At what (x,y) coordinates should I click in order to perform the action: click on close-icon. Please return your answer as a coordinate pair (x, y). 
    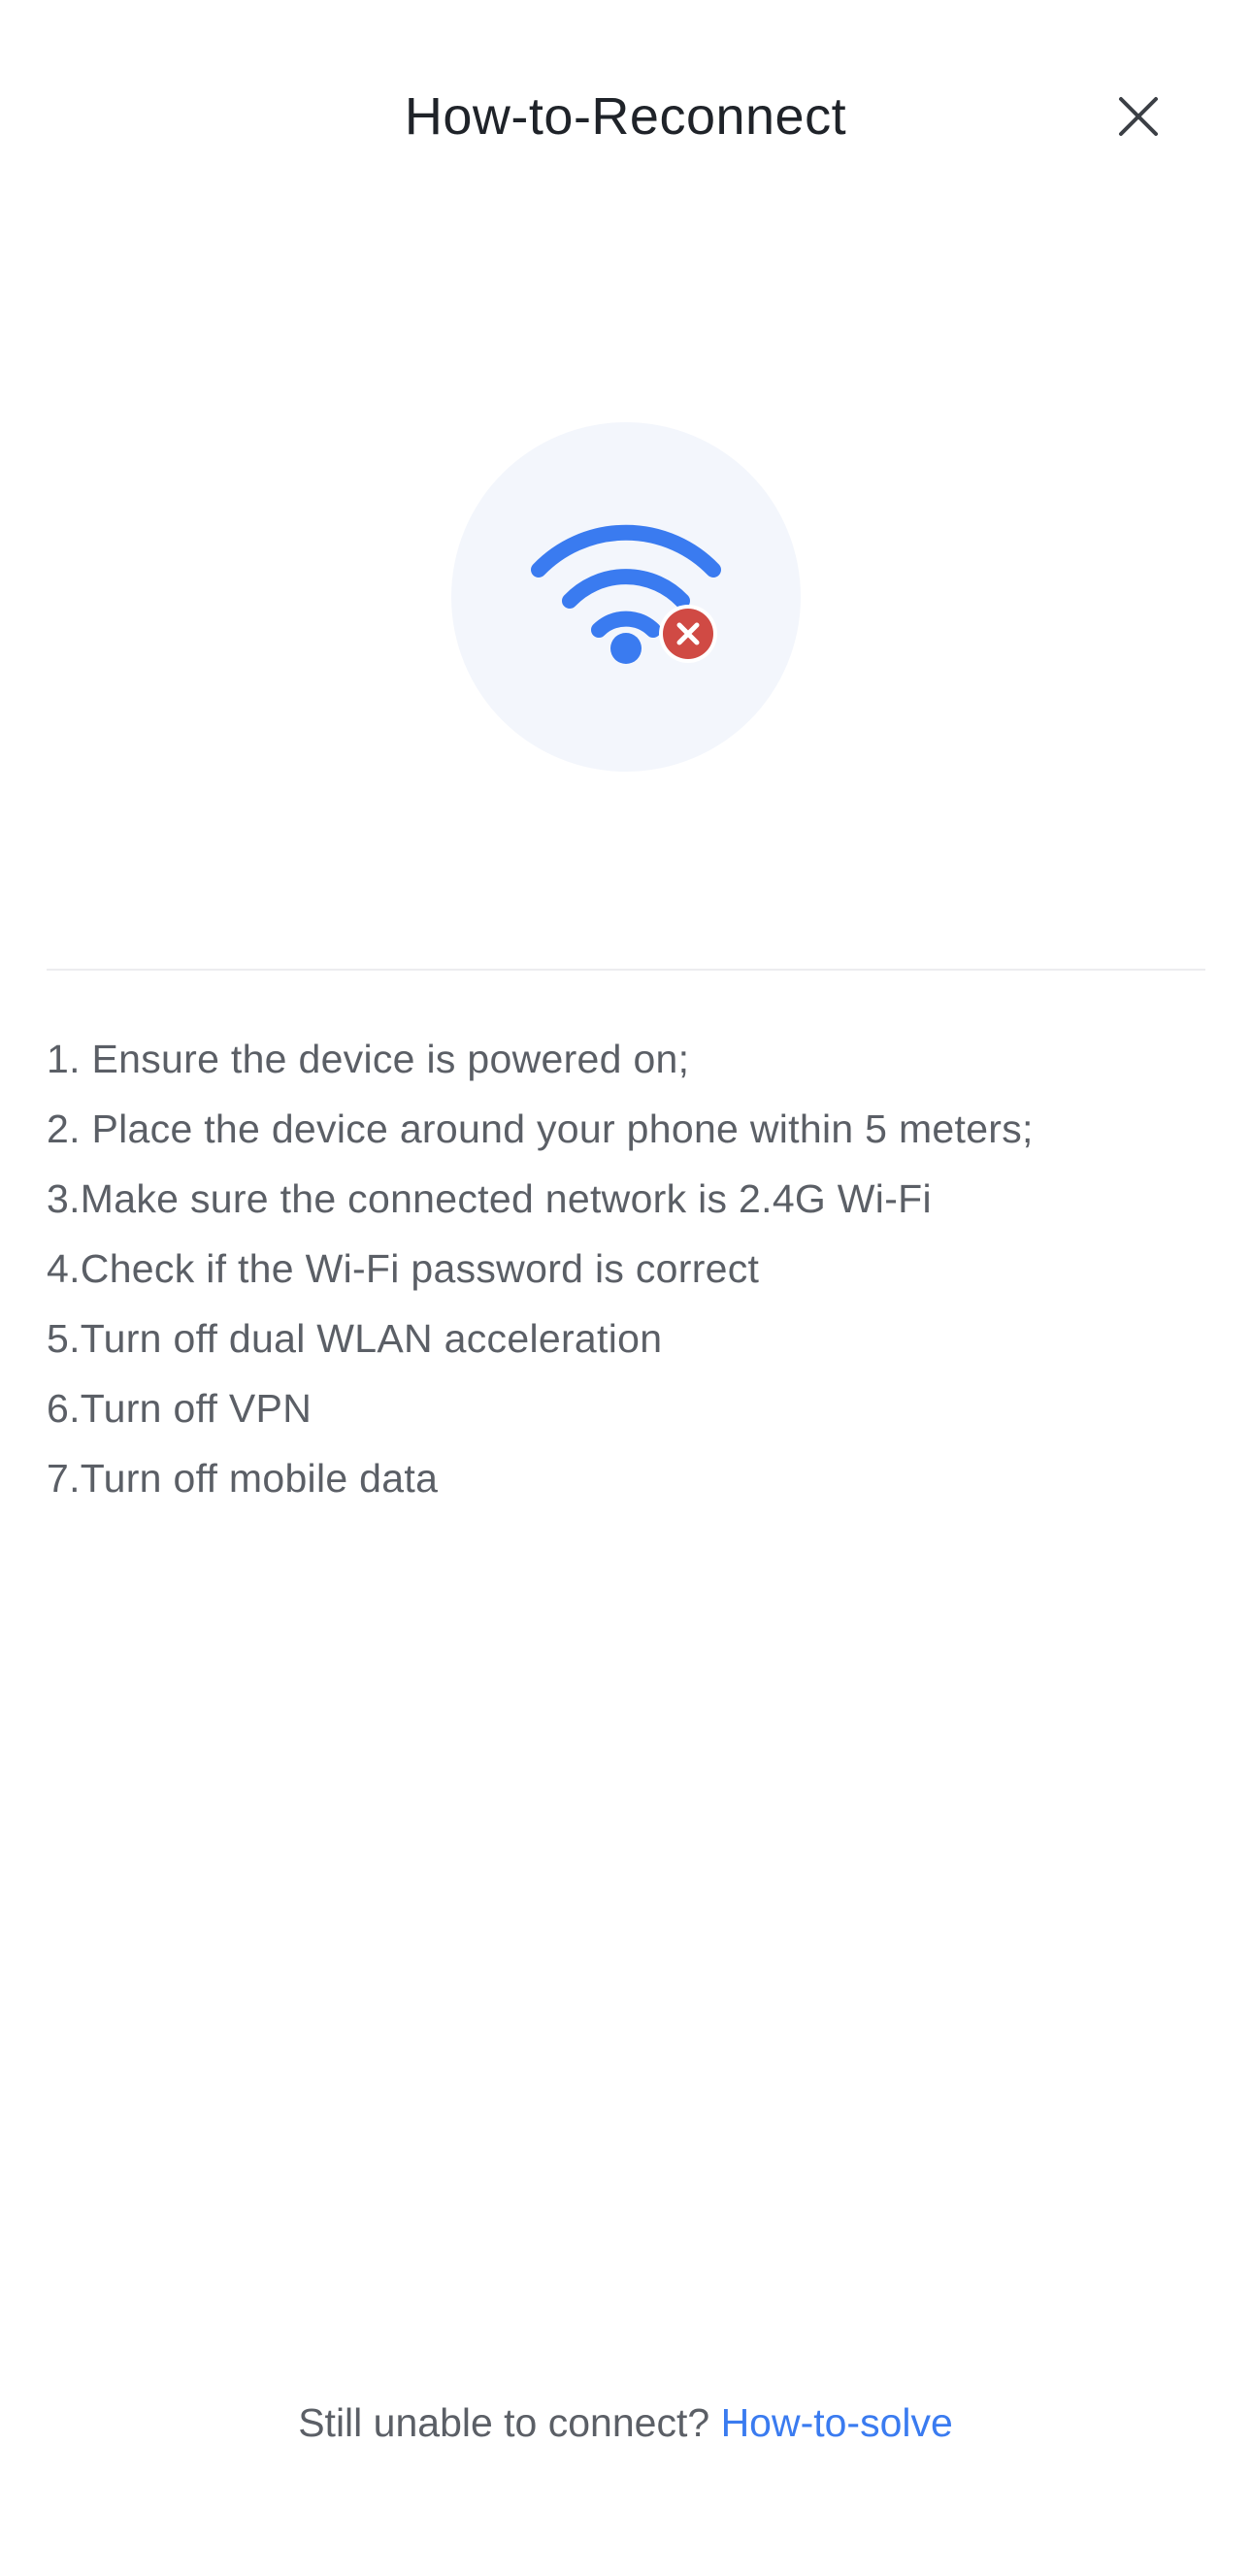
    Looking at the image, I should click on (1138, 116).